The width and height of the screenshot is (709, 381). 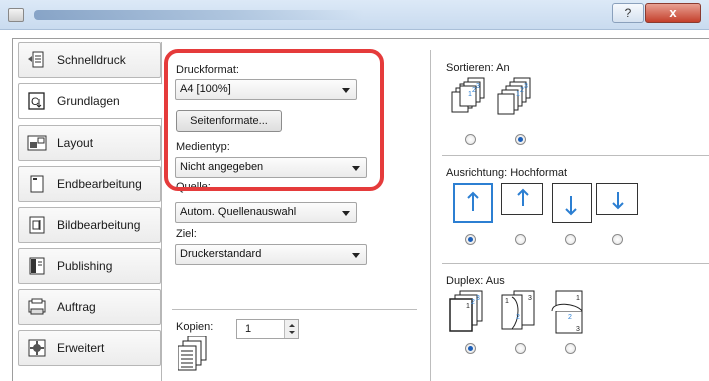 What do you see at coordinates (518, 310) in the screenshot?
I see `duplex-long-edge-icon: 3 2 1` at bounding box center [518, 310].